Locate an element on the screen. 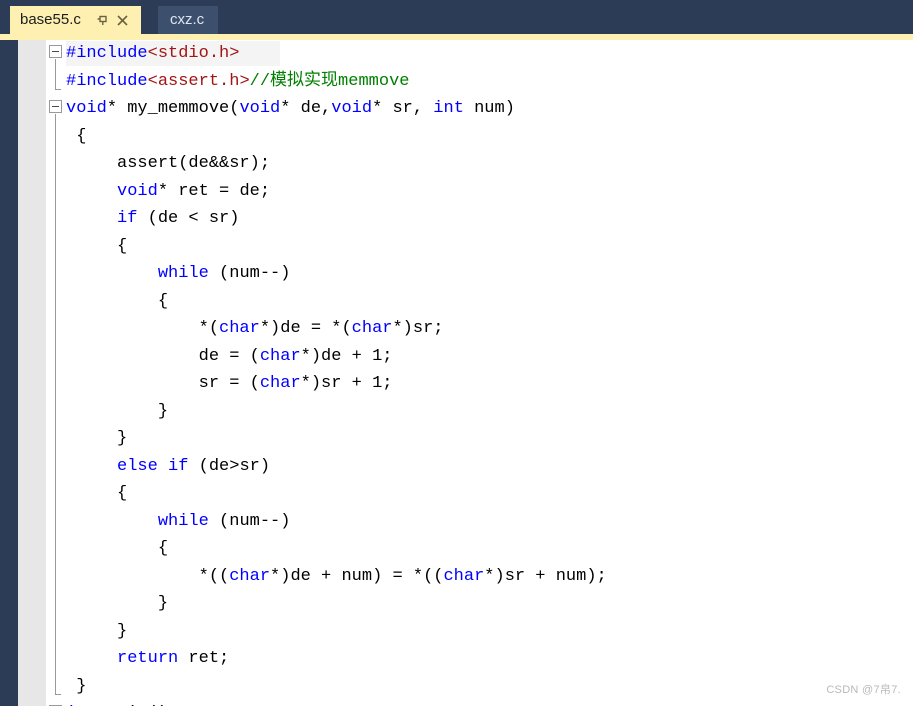 This screenshot has width=913, height=706. outlining-column is located at coordinates (56, 373).